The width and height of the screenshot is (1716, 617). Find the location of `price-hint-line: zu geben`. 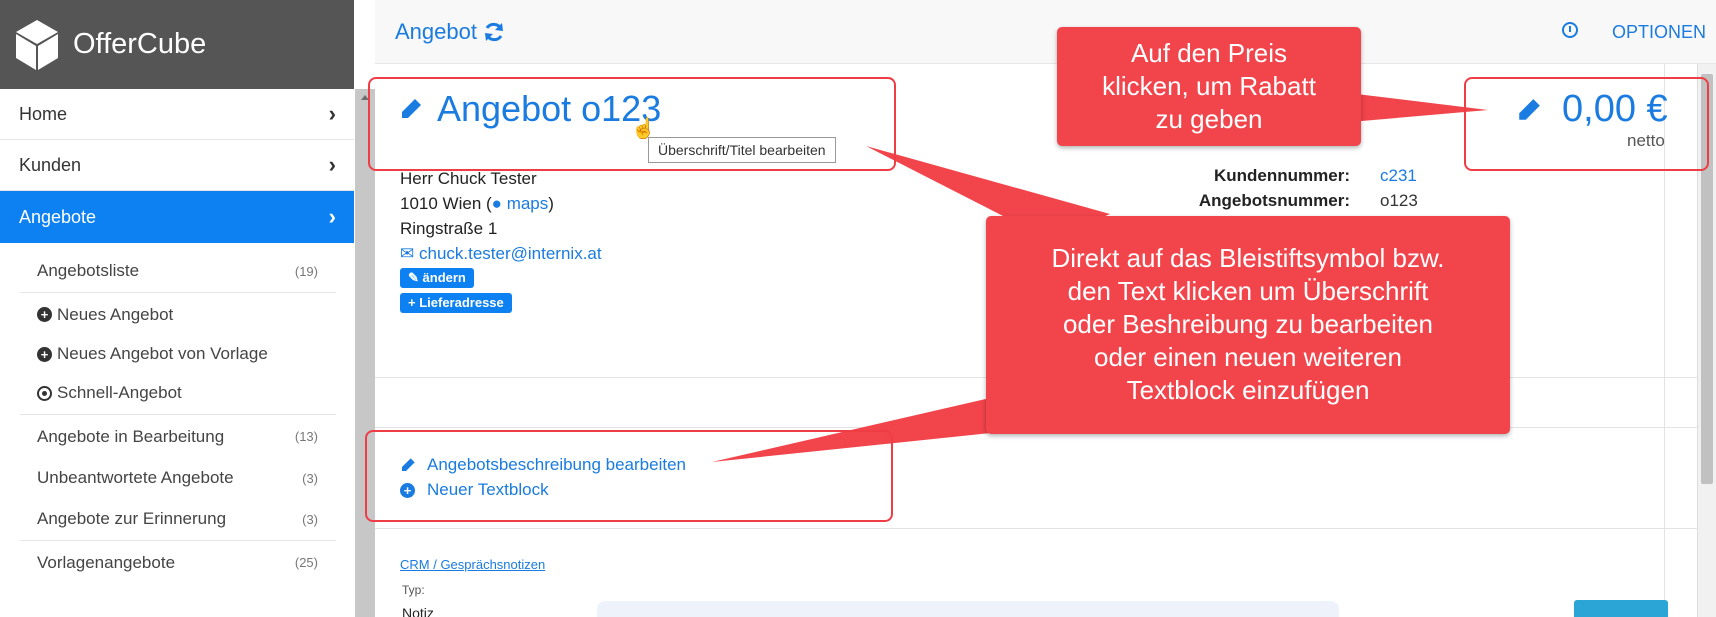

price-hint-line: zu geben is located at coordinates (1209, 119).